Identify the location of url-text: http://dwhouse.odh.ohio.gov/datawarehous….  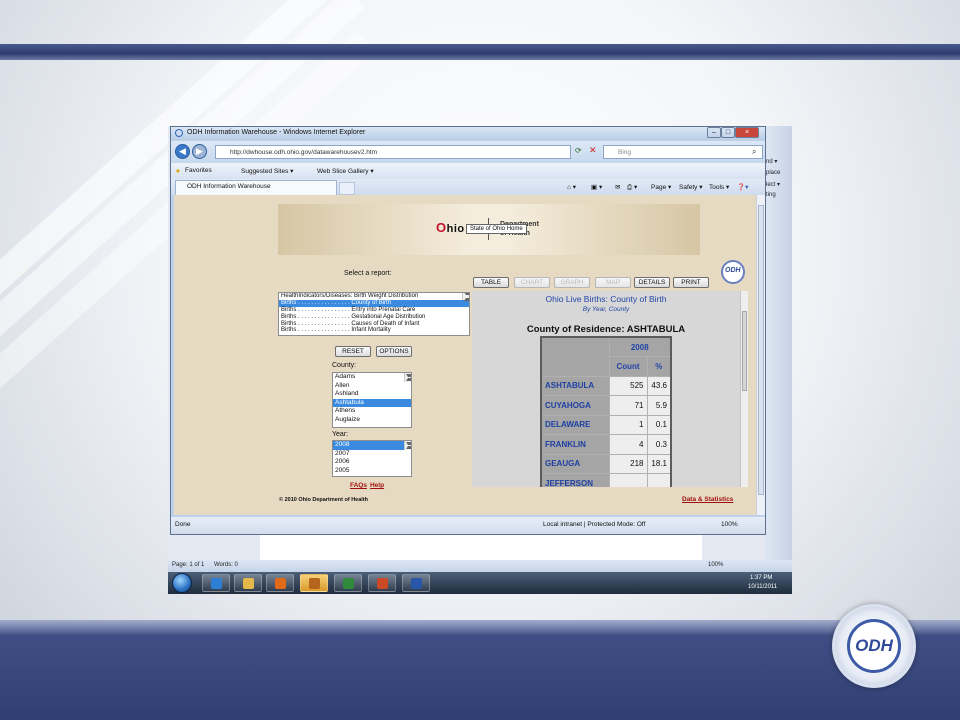
(304, 152).